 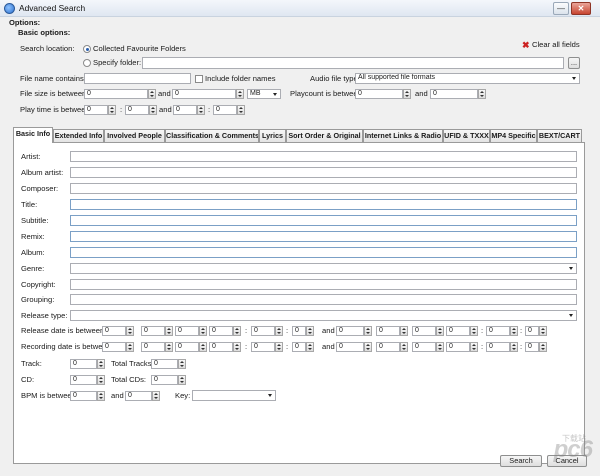 What do you see at coordinates (130, 331) in the screenshot?
I see `release-from-year-stepper` at bounding box center [130, 331].